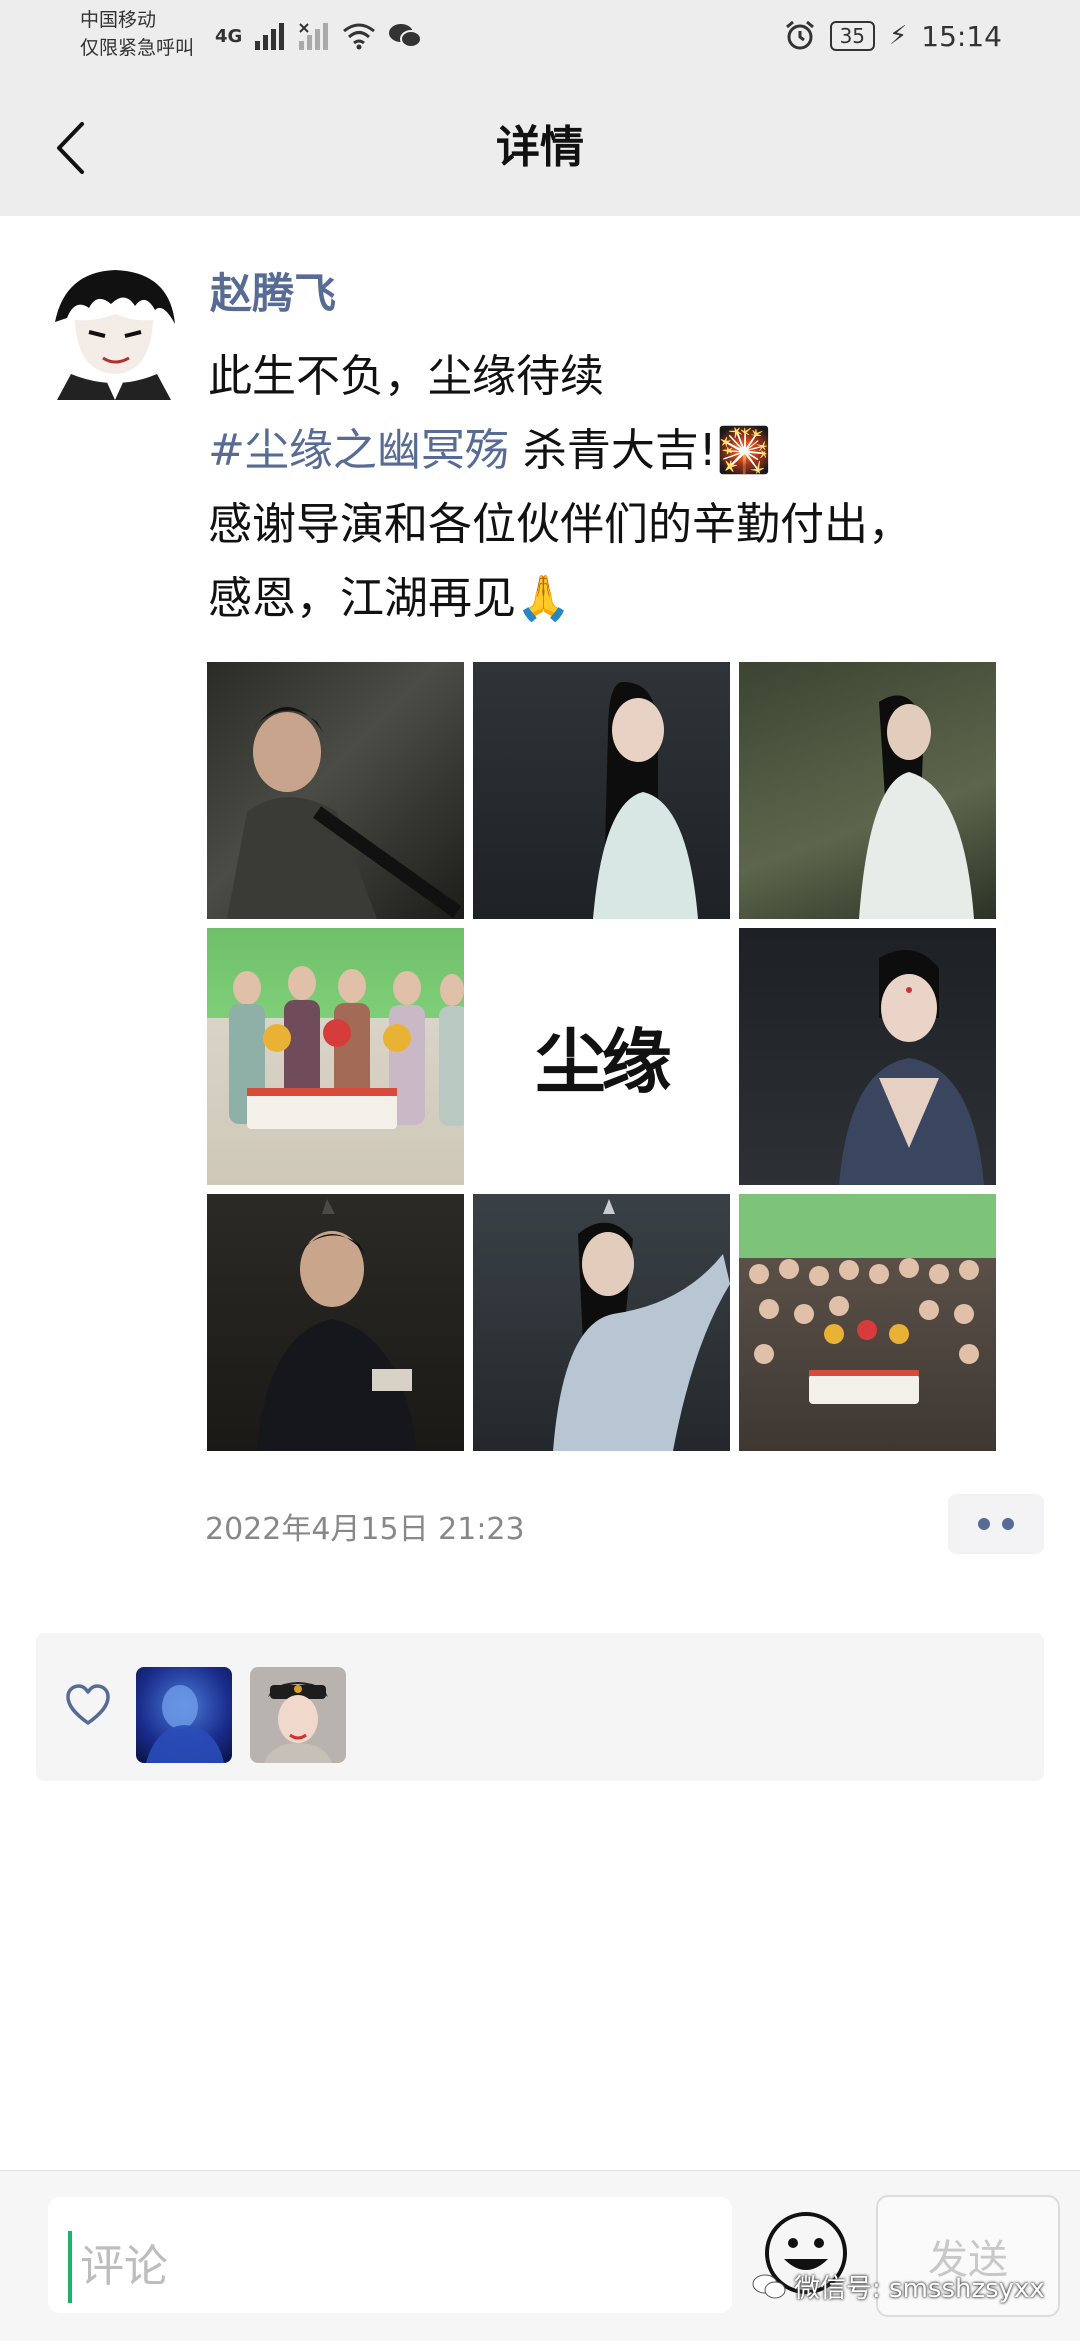  I want to click on status-icons-left: 4G, so click(319, 36).